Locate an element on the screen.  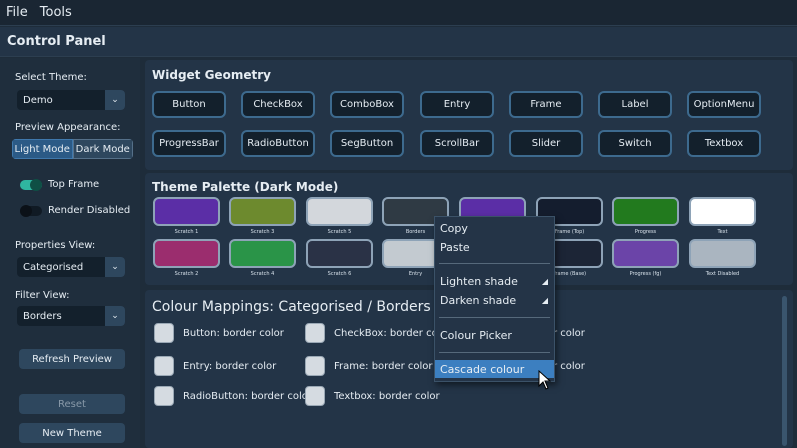
widget-button: ScrollBar is located at coordinates (457, 143).